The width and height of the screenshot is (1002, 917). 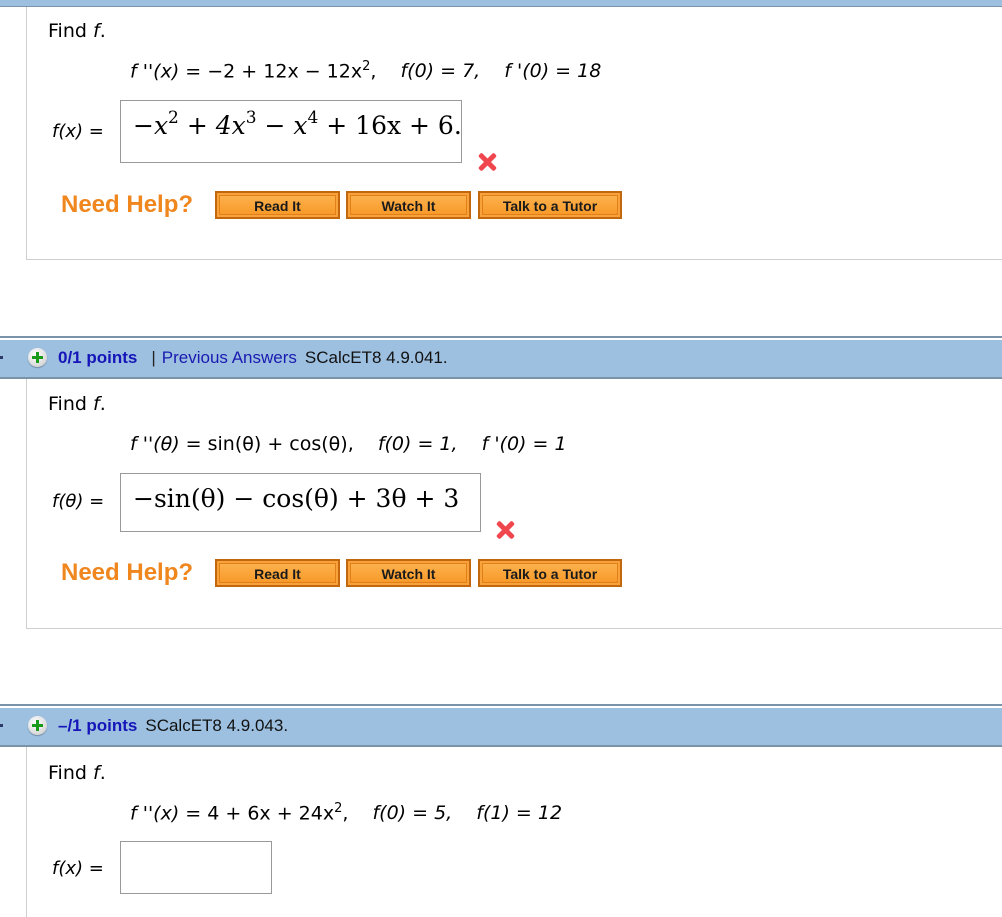 What do you see at coordinates (417, 444) in the screenshot?
I see `initial-condition-1: f(0) = 1,` at bounding box center [417, 444].